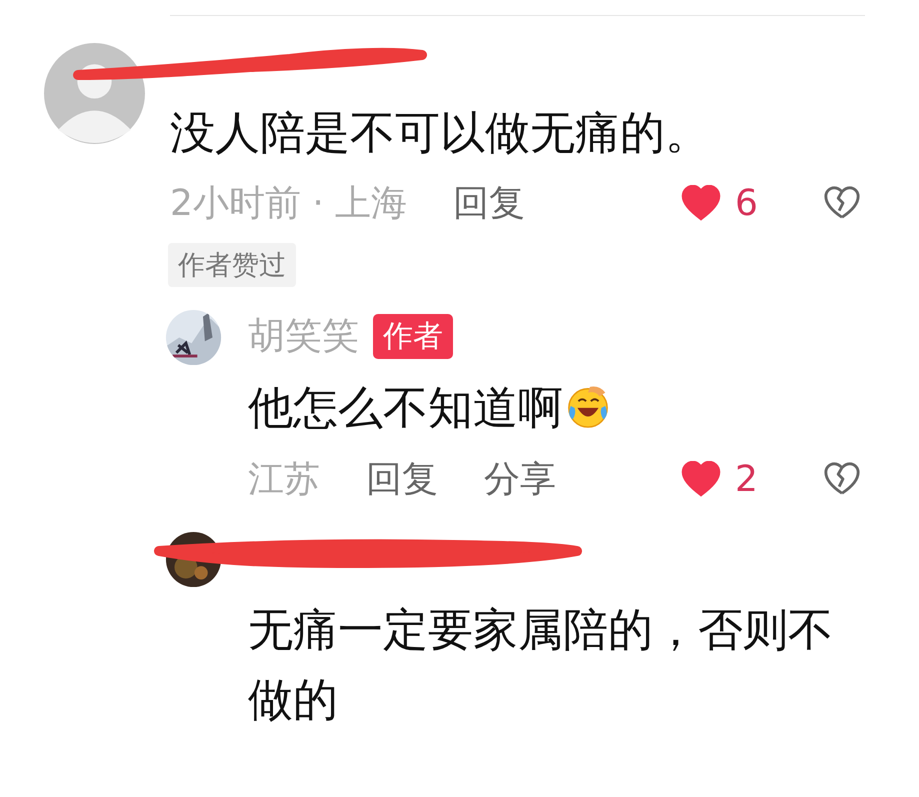 Image resolution: width=919 pixels, height=797 pixels. I want to click on share-link: 分享, so click(520, 479).